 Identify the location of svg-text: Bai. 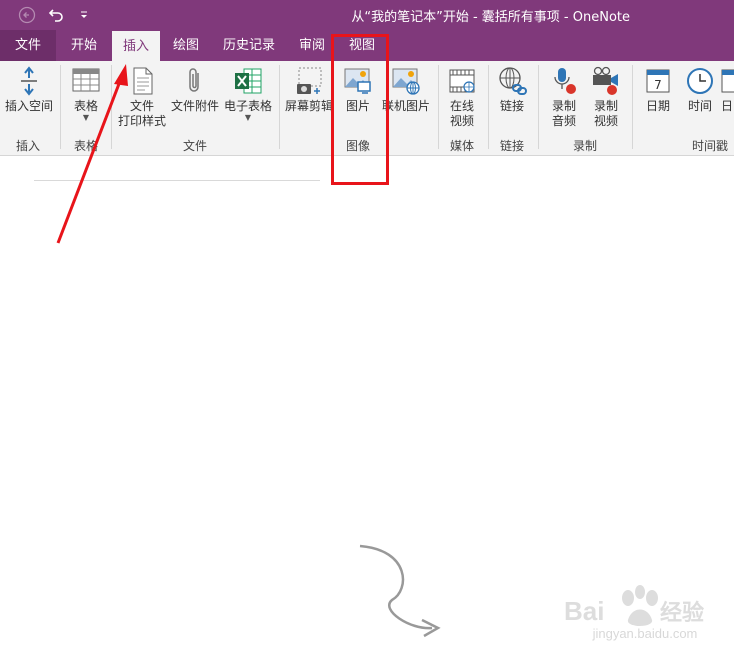
(584, 611).